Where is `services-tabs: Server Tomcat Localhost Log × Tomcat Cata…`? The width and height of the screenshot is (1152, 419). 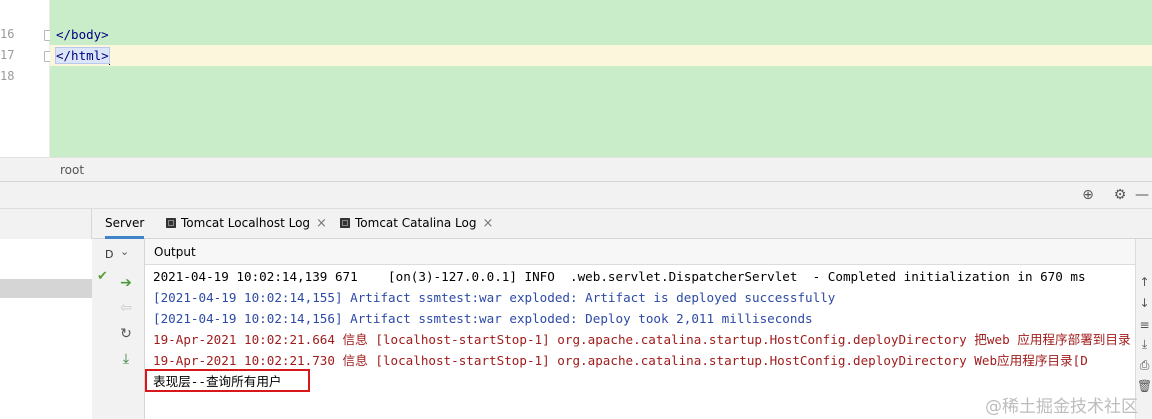
services-tabs: Server Tomcat Localhost Log × Tomcat Cata… is located at coordinates (622, 224).